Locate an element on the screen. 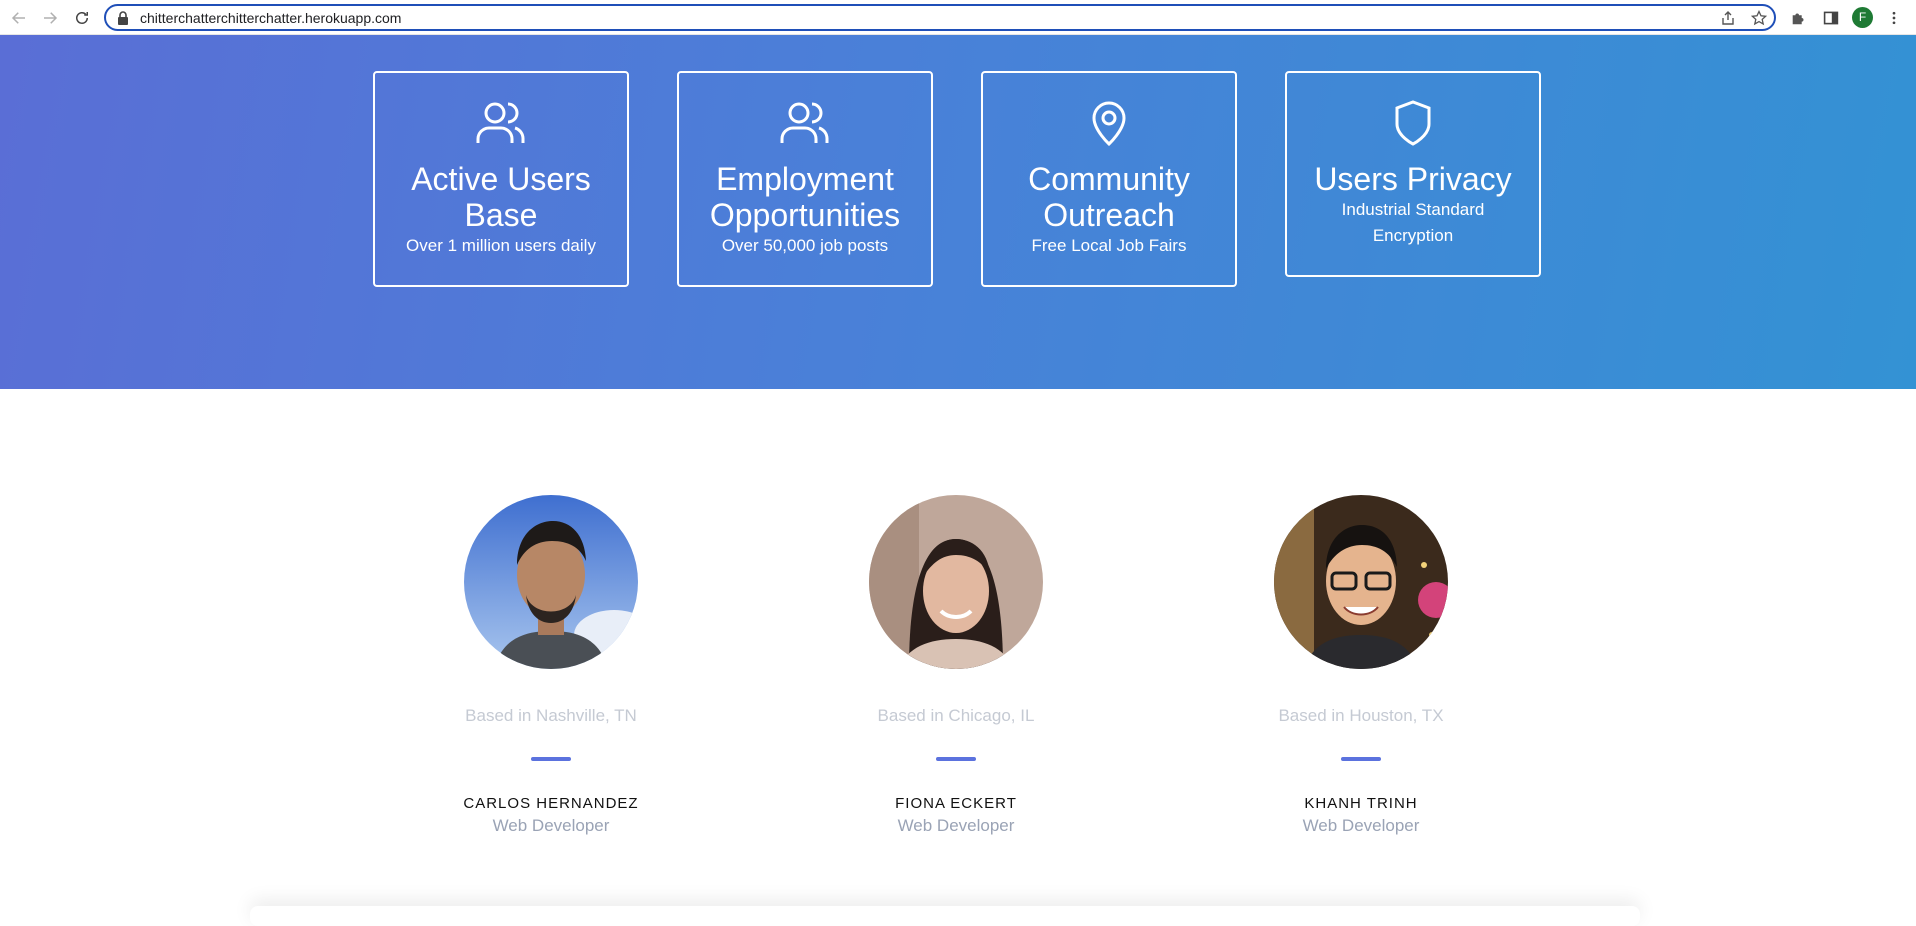  side-panel-icon is located at coordinates (1831, 18).